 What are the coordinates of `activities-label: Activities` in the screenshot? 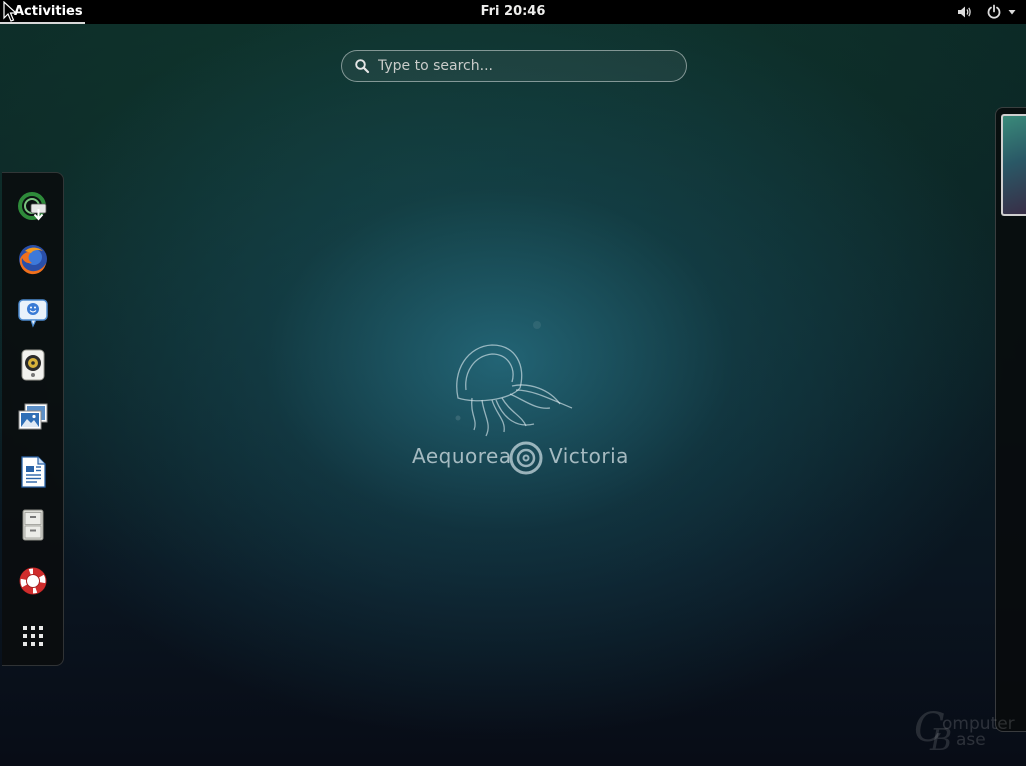 It's located at (48, 11).